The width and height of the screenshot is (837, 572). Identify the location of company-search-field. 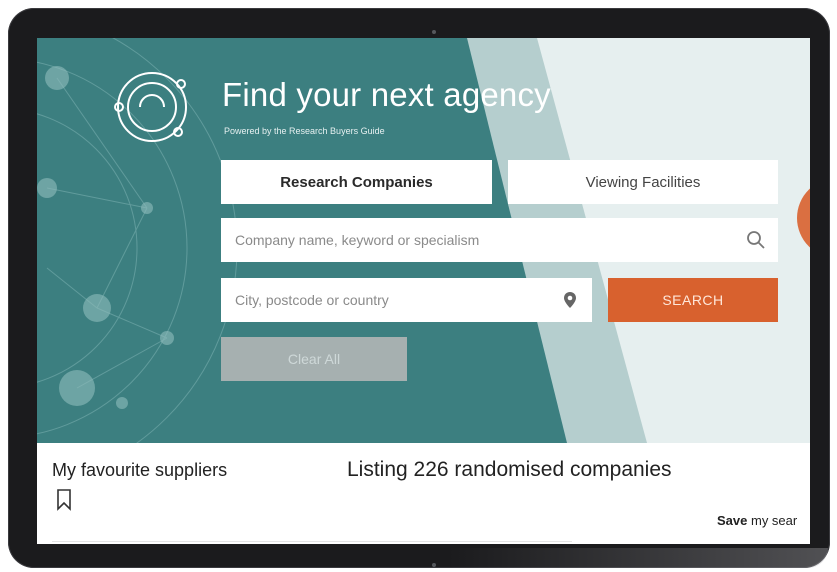
(499, 240).